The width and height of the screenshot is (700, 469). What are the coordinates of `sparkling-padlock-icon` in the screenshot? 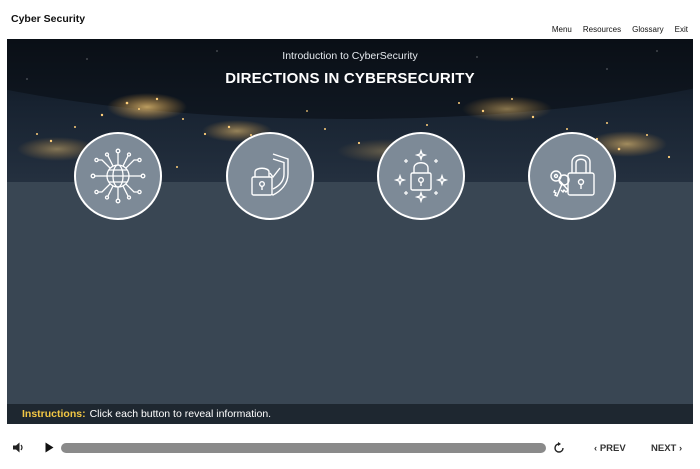 It's located at (421, 176).